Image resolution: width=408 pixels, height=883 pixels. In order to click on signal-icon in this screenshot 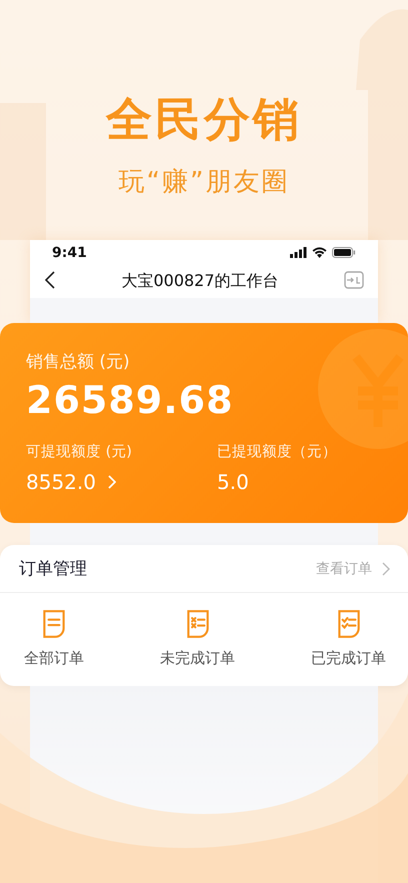, I will do `click(298, 252)`.